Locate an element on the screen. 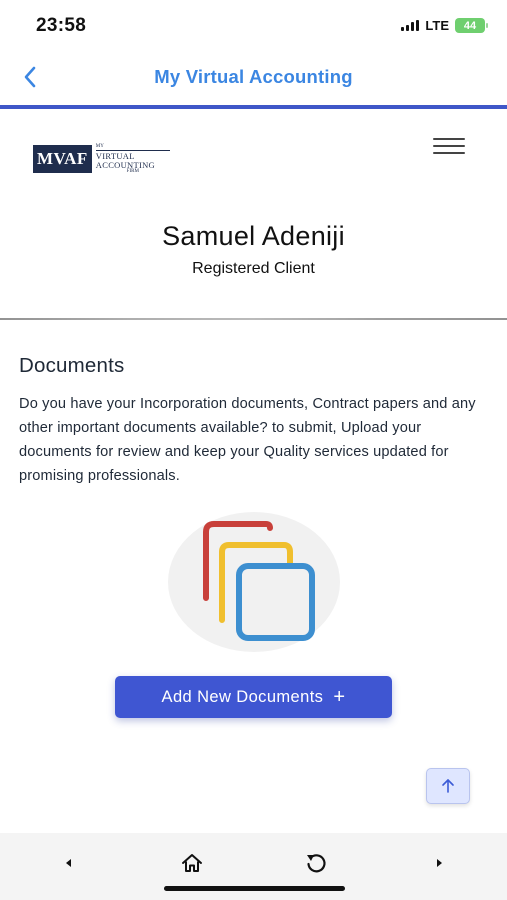 This screenshot has width=507, height=900. home-button is located at coordinates (192, 863).